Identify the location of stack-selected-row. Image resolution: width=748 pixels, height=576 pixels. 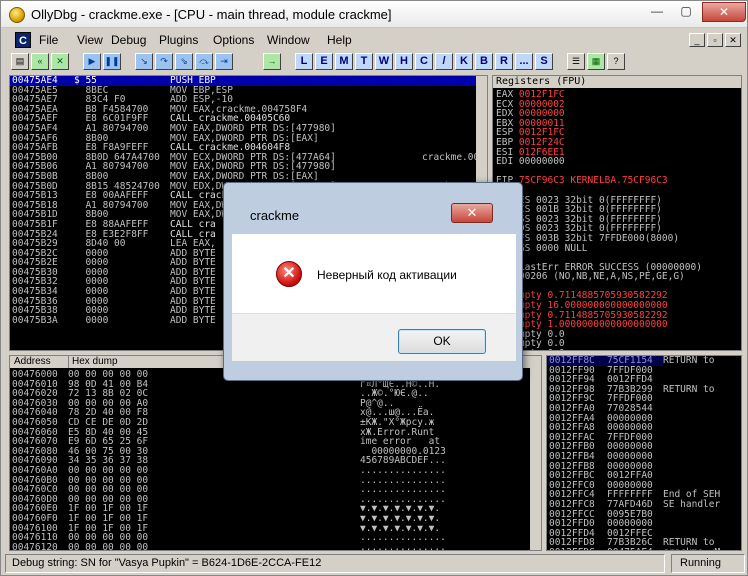
(605, 361).